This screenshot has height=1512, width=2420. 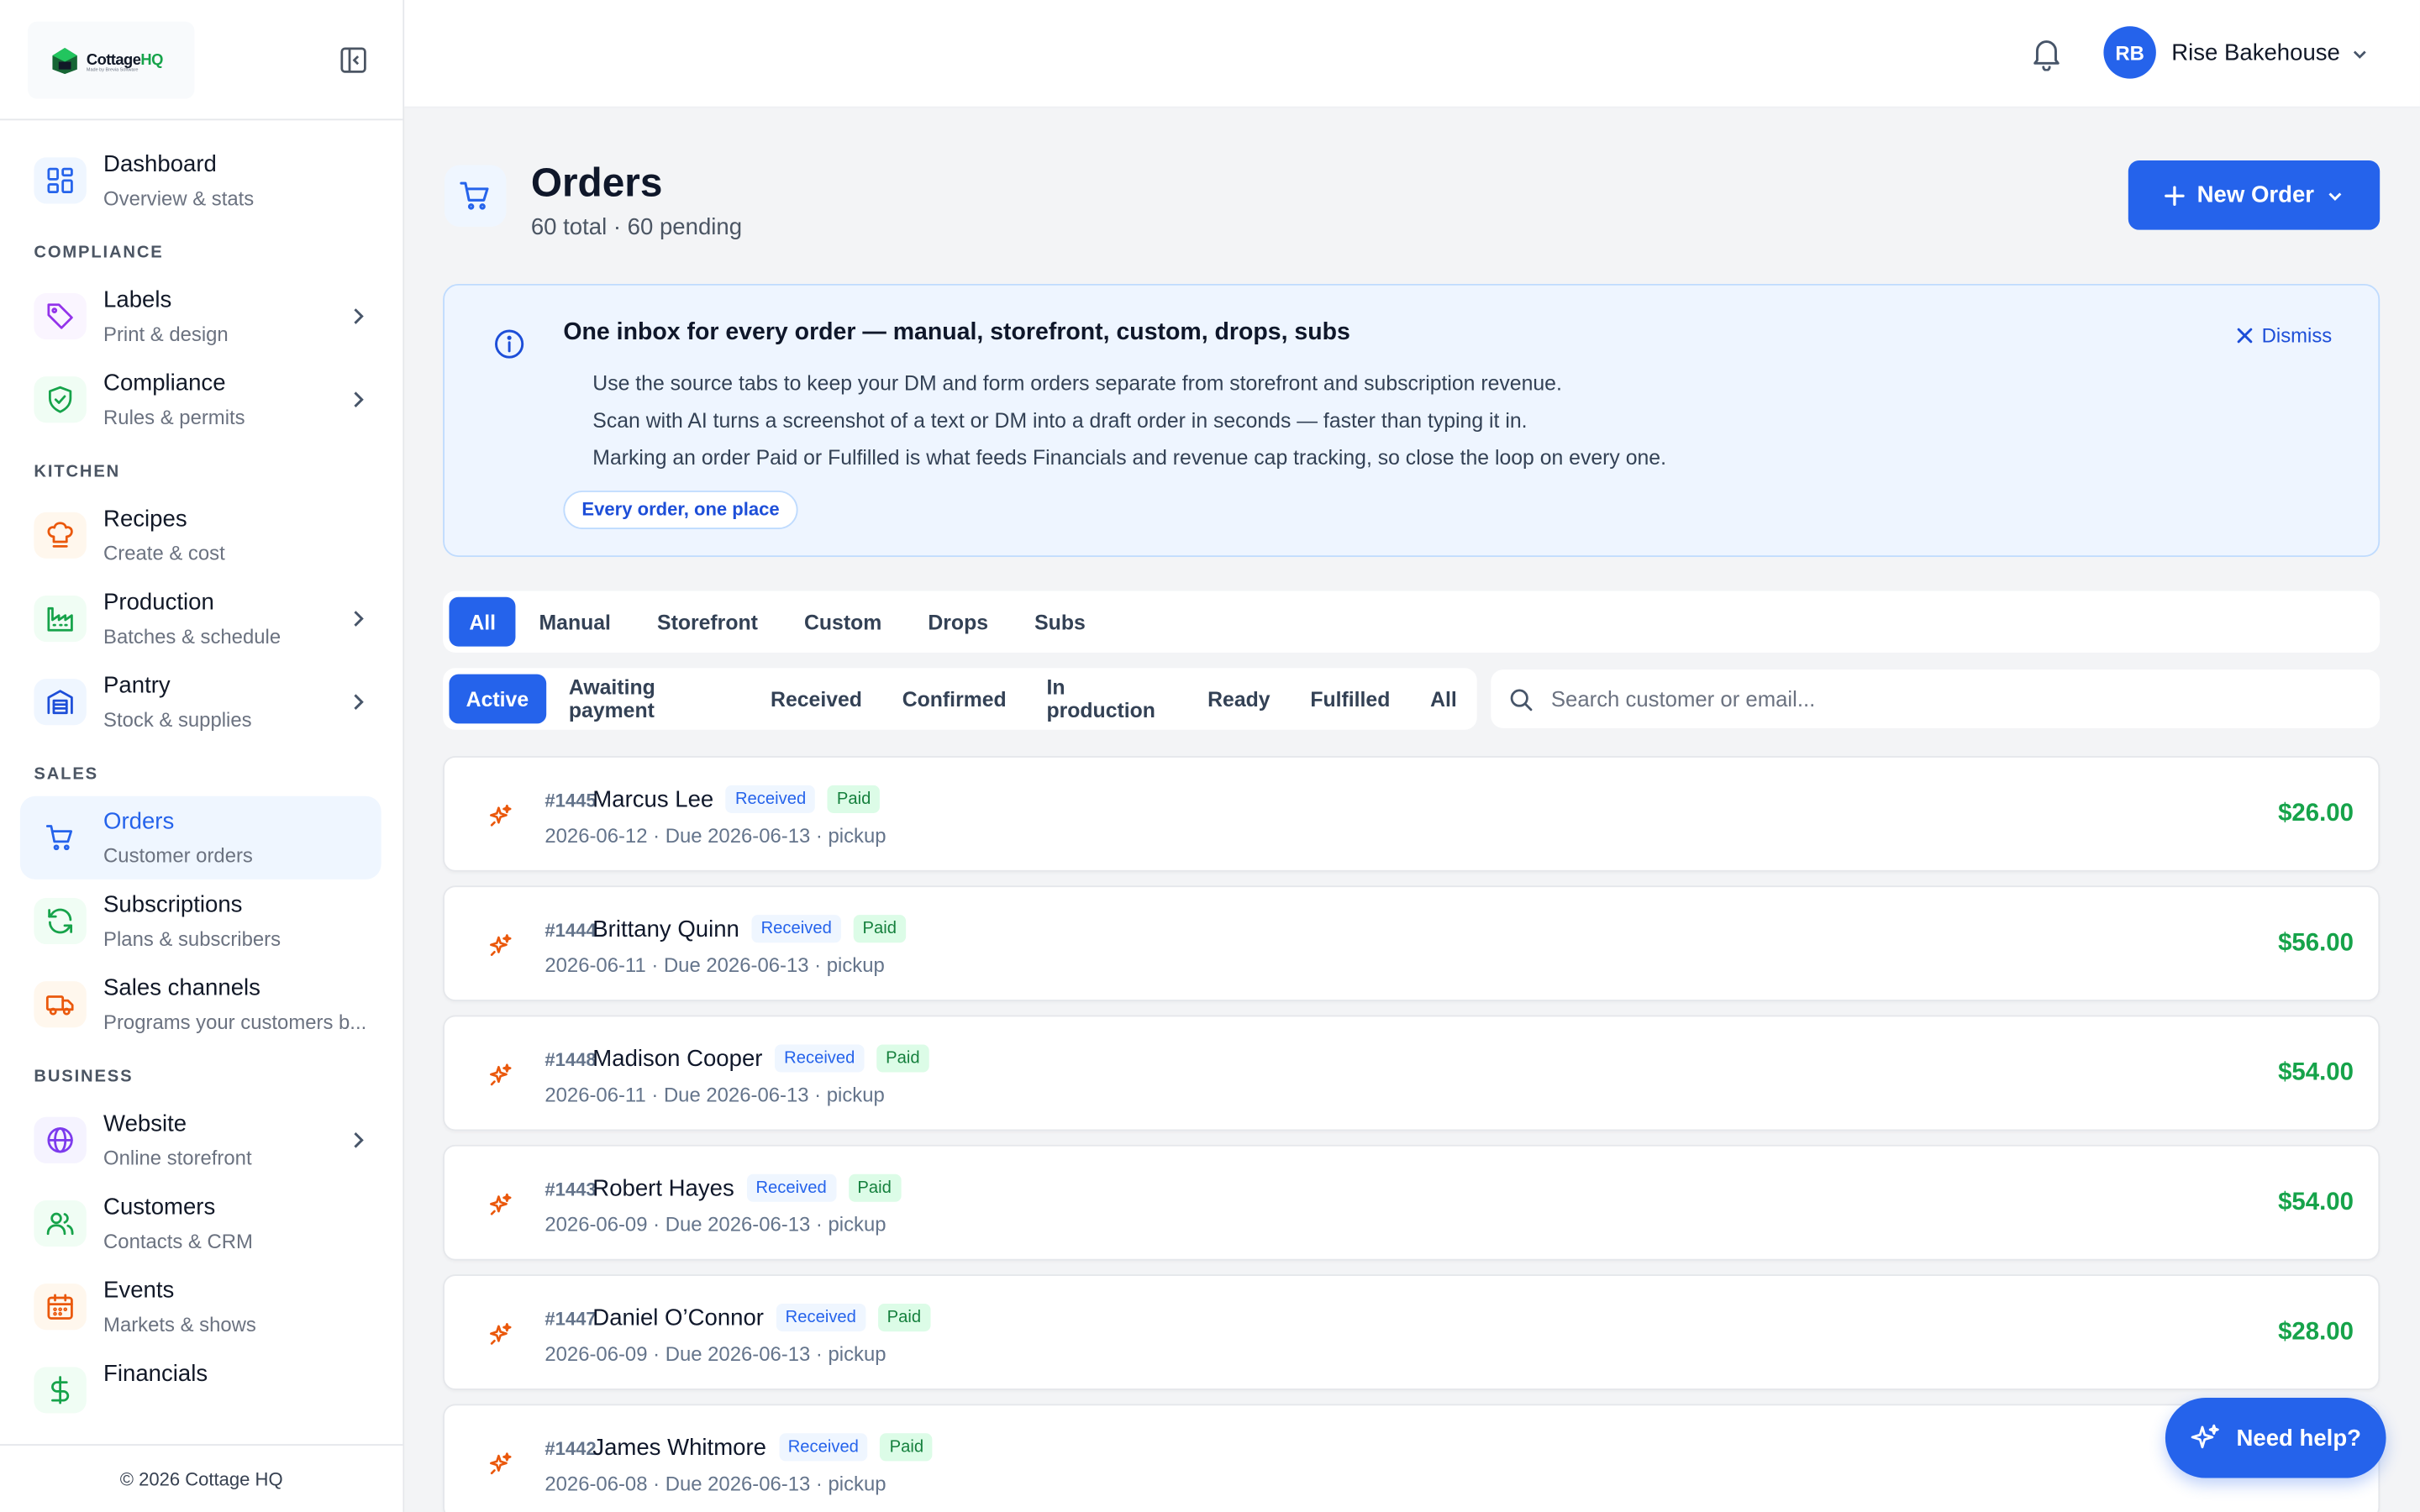 I want to click on customer-name: Robert Hayes, so click(x=663, y=1187).